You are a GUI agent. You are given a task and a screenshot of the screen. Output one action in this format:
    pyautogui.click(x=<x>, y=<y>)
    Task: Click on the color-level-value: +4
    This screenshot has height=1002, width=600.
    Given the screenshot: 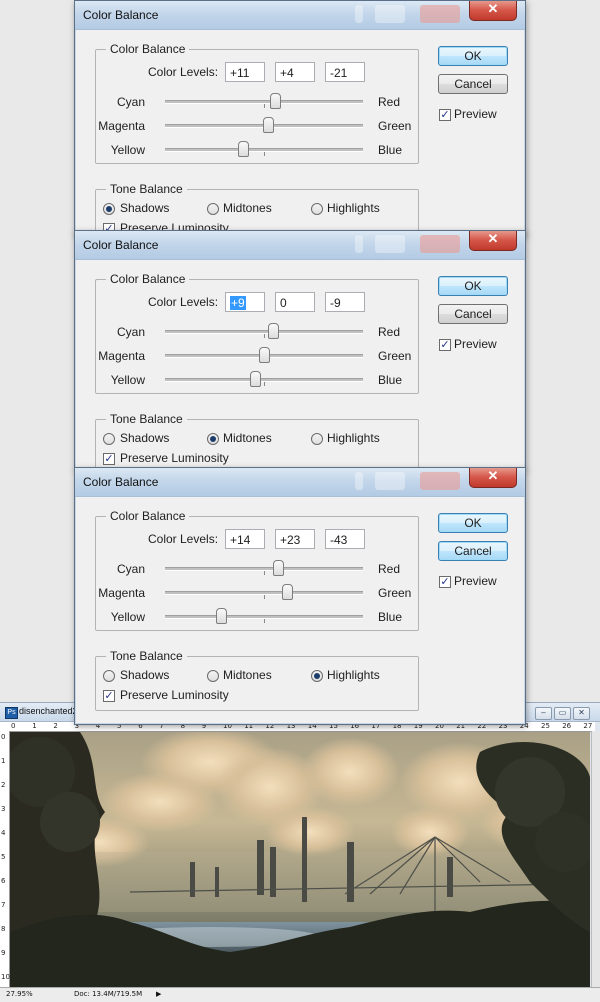 What is the action you would take?
    pyautogui.click(x=287, y=73)
    